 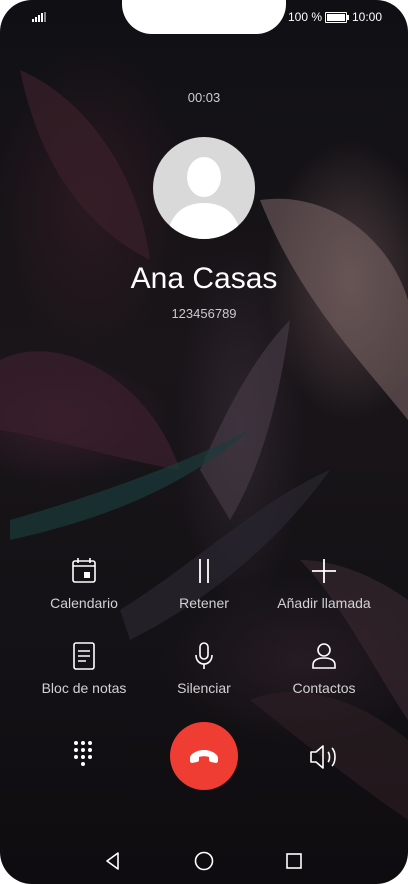 I want to click on recents-square-icon, so click(x=294, y=861).